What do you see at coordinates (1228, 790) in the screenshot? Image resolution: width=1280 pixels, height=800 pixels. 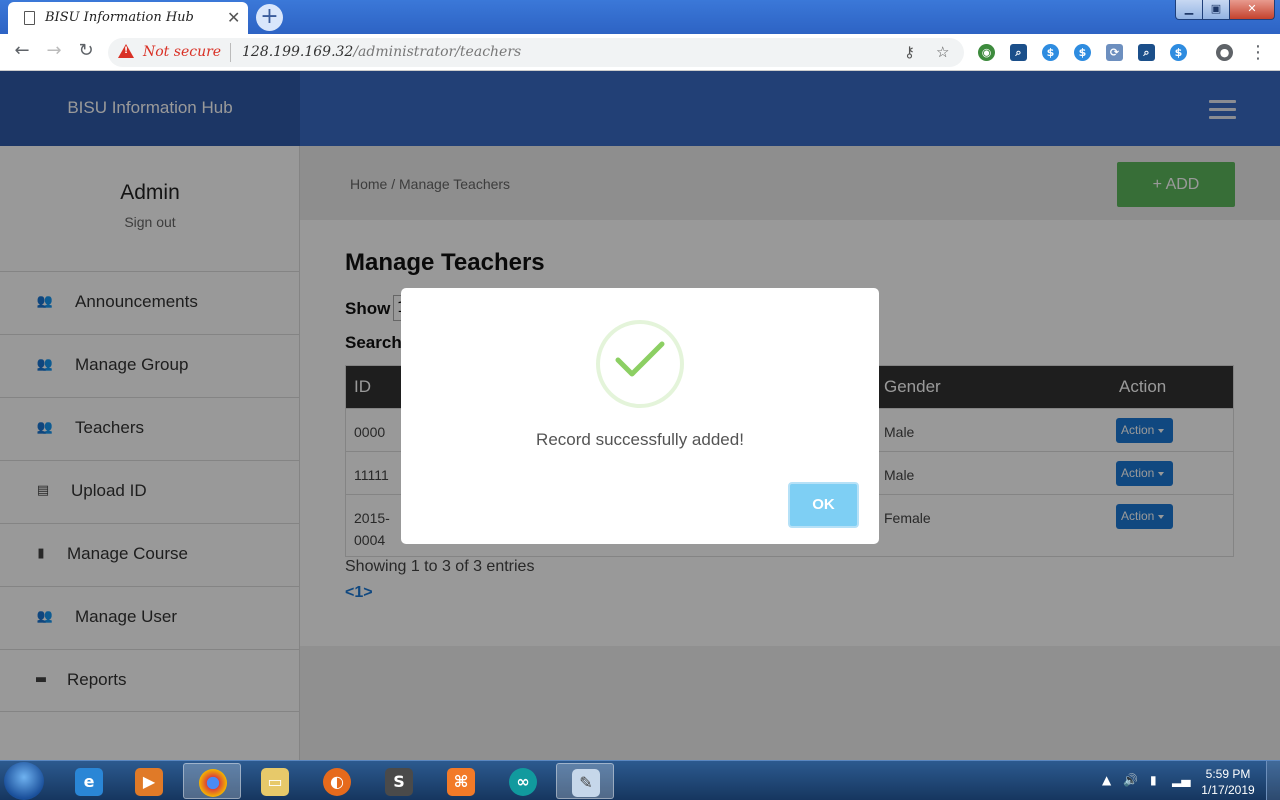 I see `clock-date: 1/17/2019` at bounding box center [1228, 790].